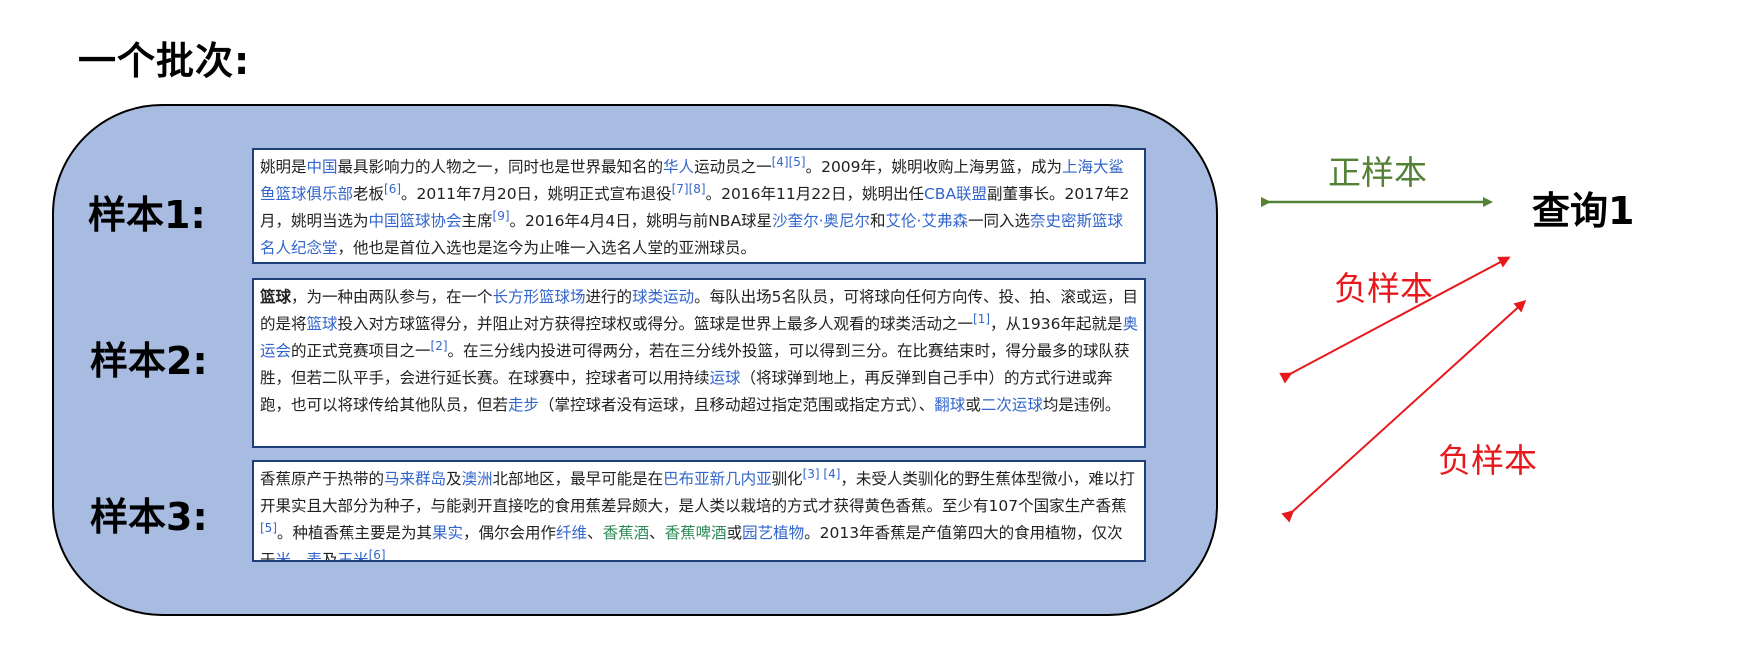 The image size is (1760, 646). I want to click on query-label: 查询1, so click(1583, 211).